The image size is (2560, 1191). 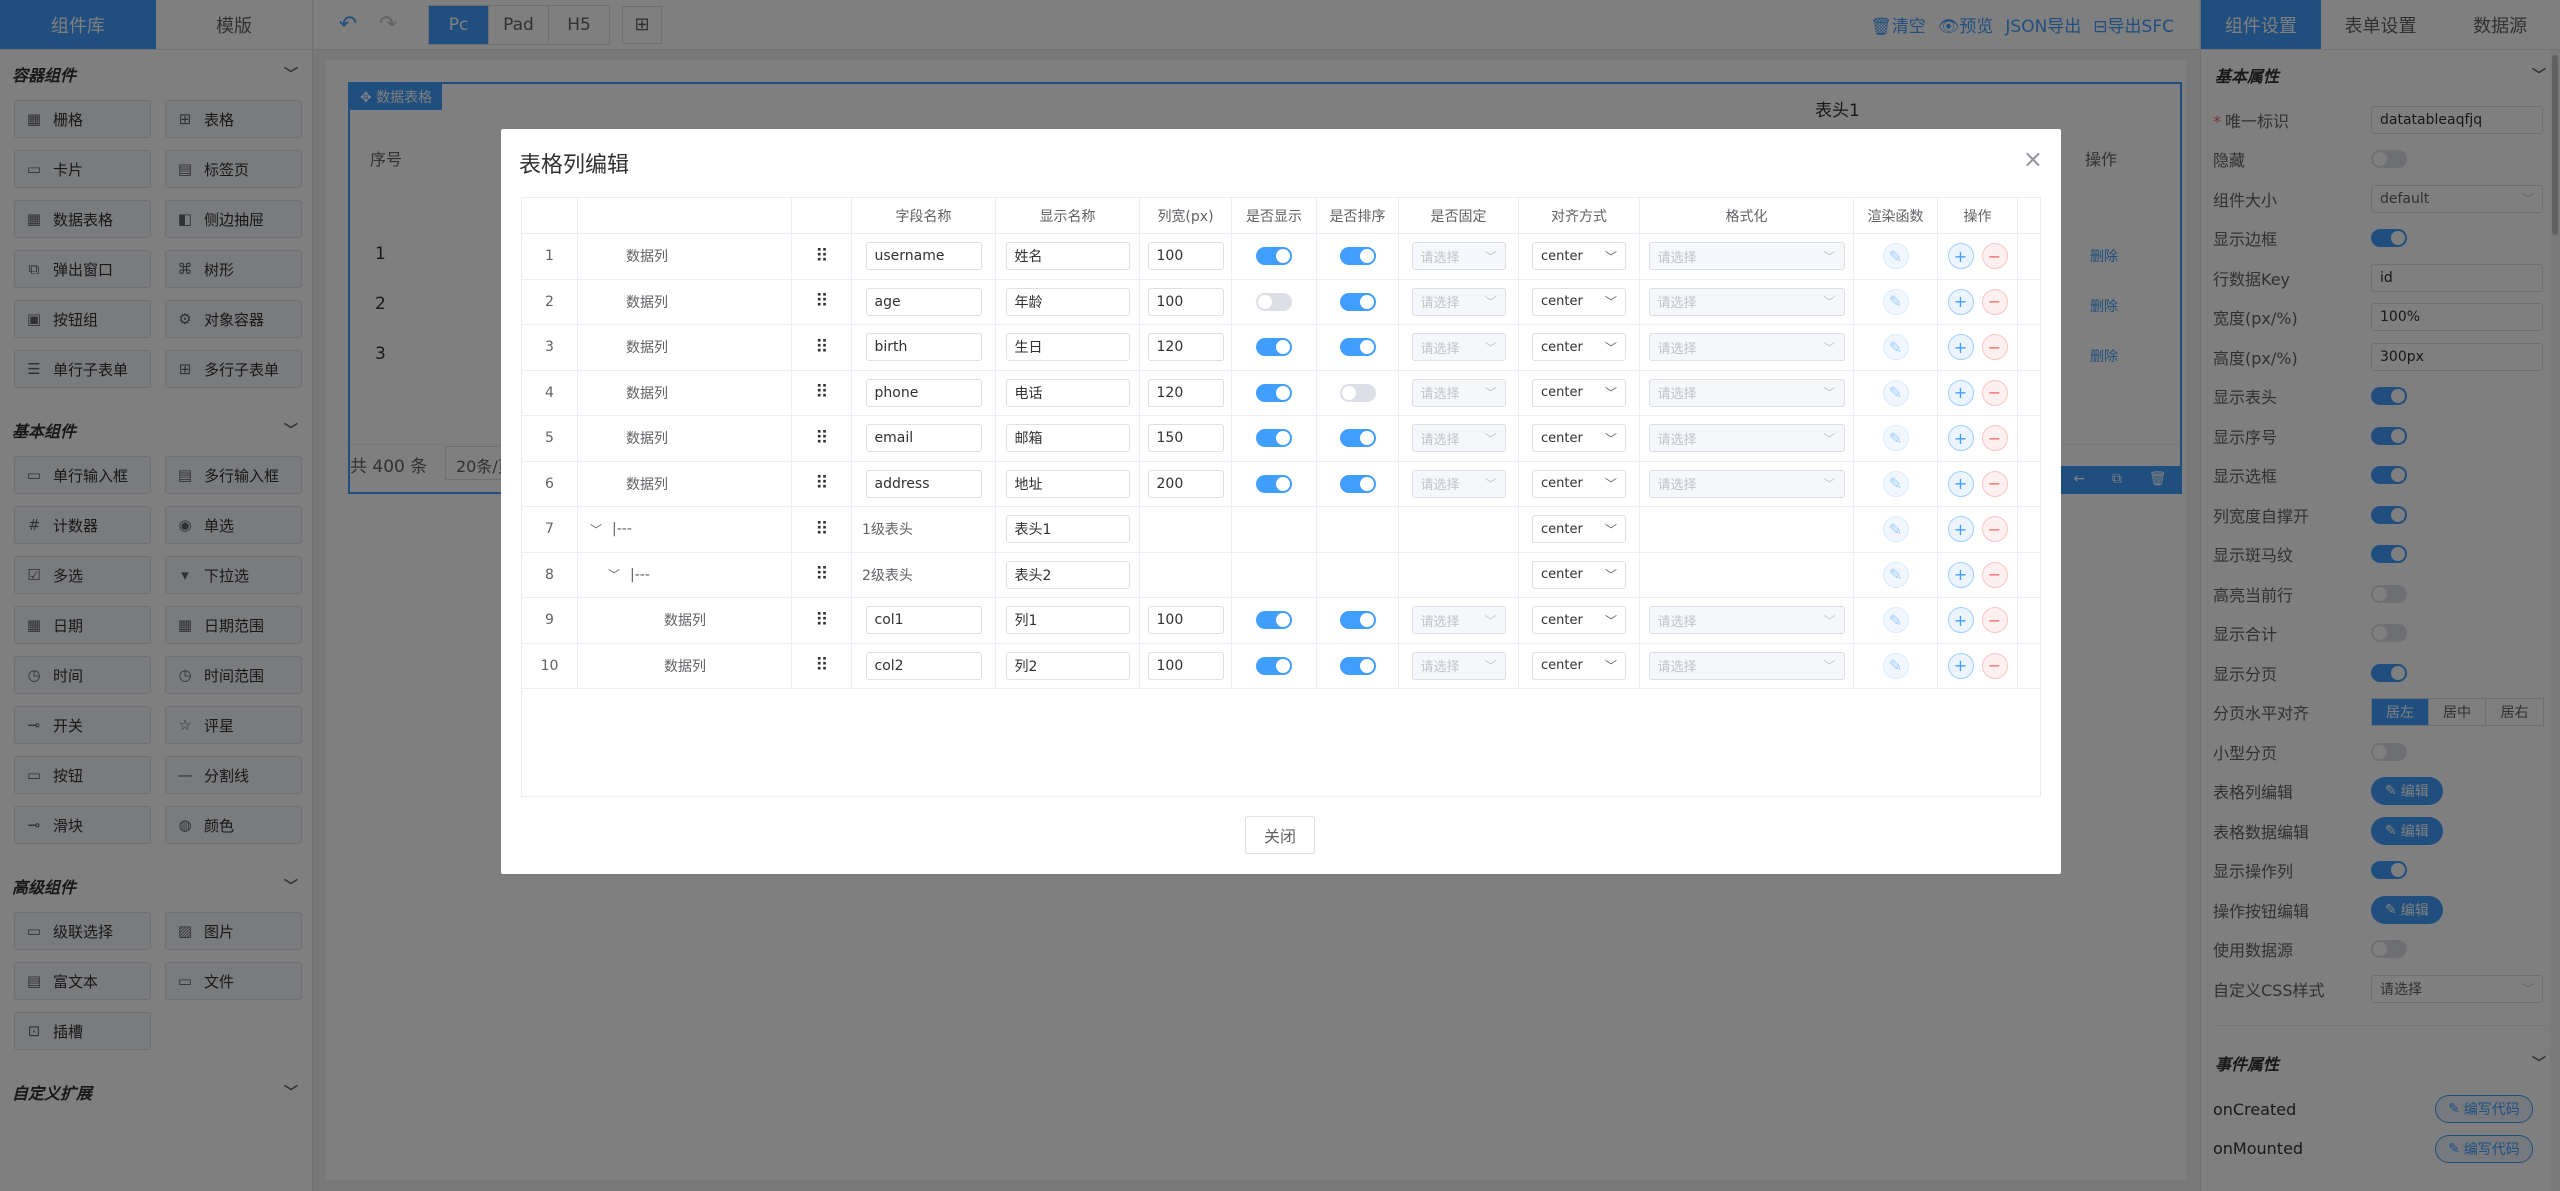 I want to click on field-name-input: email, so click(x=923, y=438).